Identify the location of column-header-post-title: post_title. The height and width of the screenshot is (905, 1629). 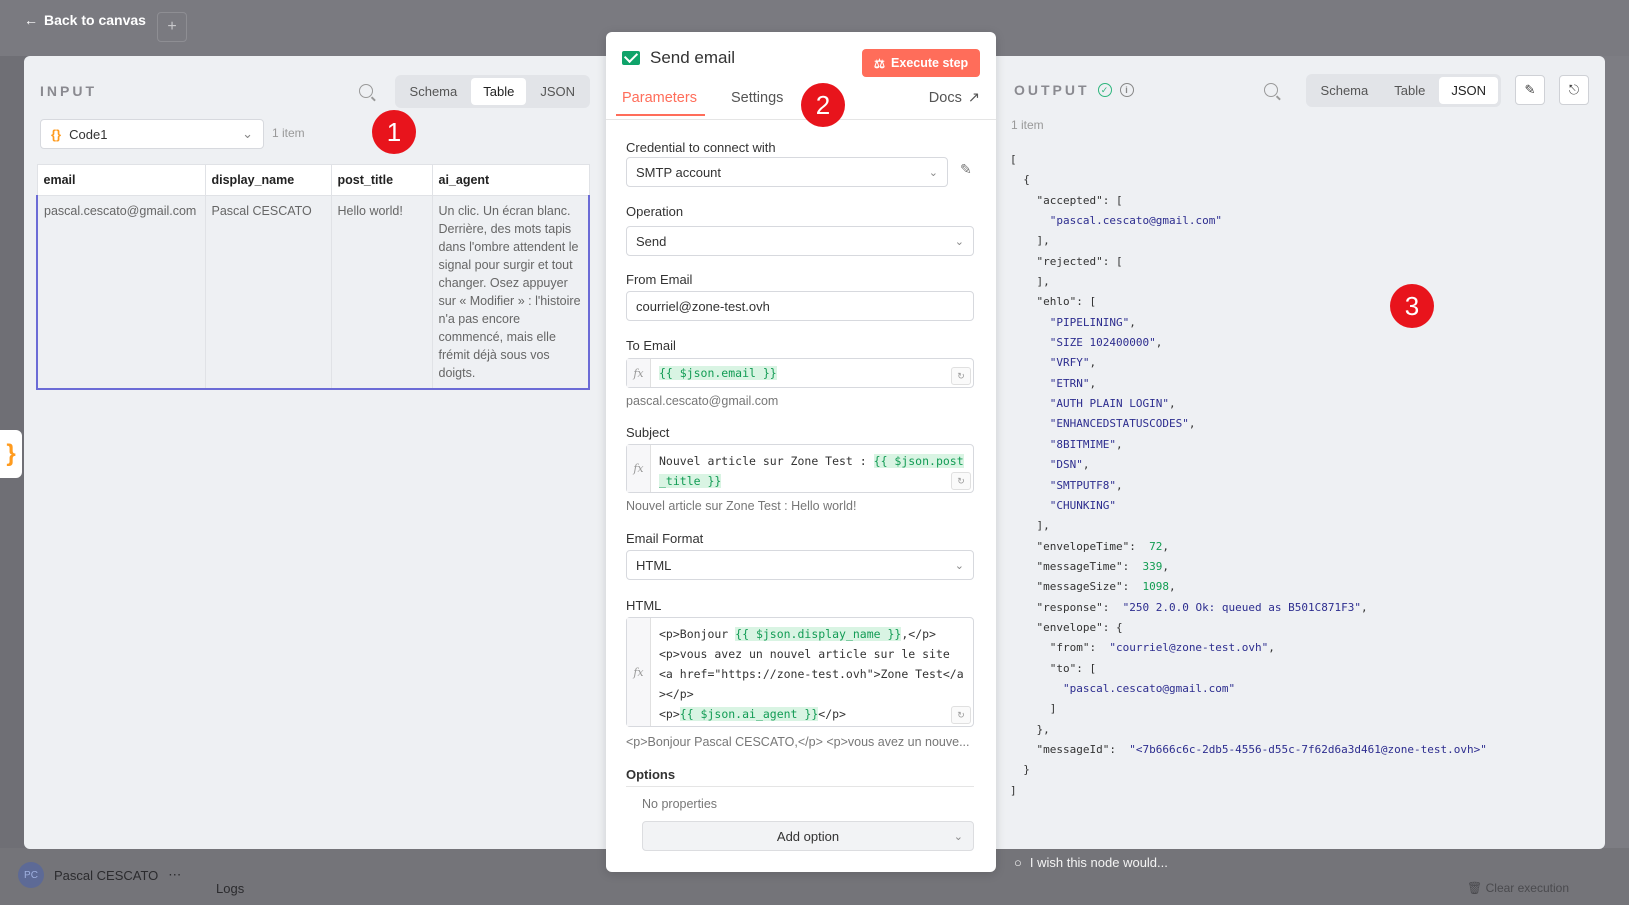
(381, 180).